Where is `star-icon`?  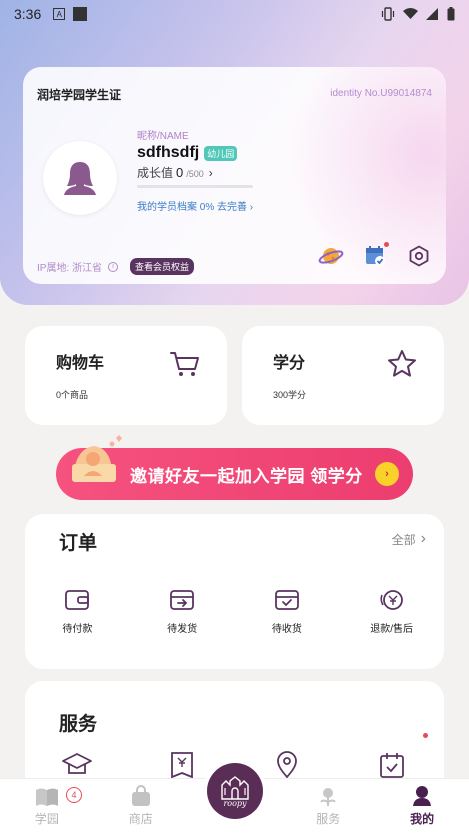
star-icon is located at coordinates (402, 366).